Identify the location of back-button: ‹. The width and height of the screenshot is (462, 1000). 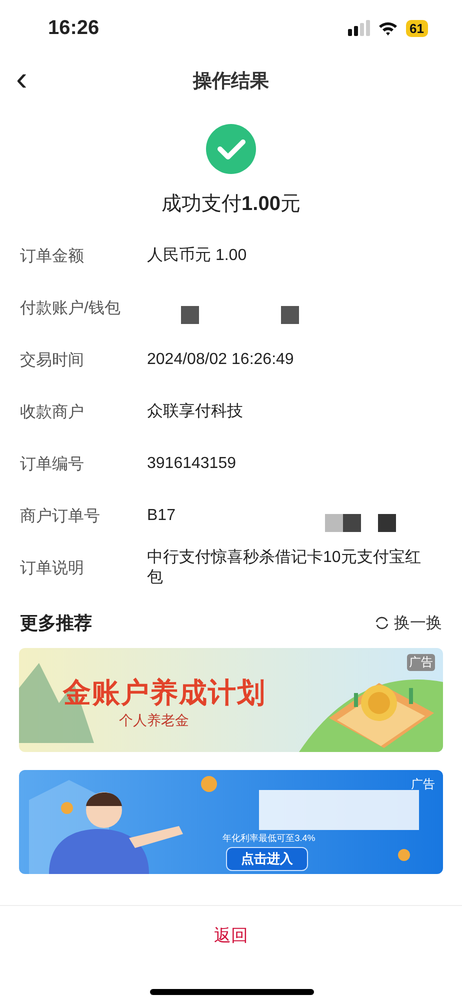
(22, 79).